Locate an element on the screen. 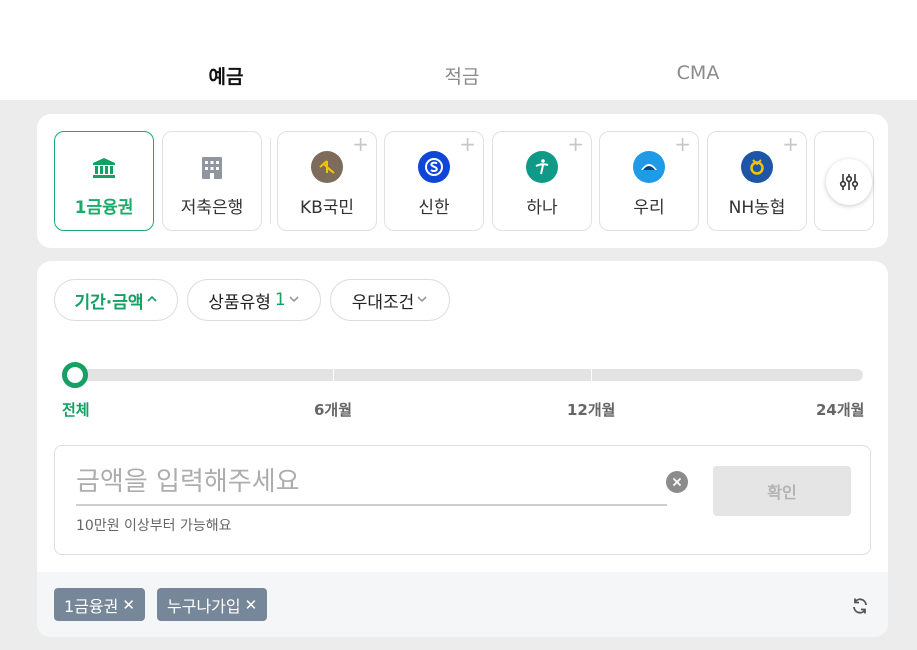 This screenshot has height=650, width=917. chip-period-amount: 기간·금액 is located at coordinates (116, 300).